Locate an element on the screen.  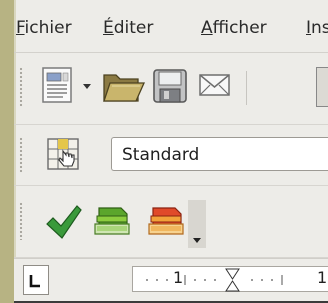
new-document-button is located at coordinates (58, 88).